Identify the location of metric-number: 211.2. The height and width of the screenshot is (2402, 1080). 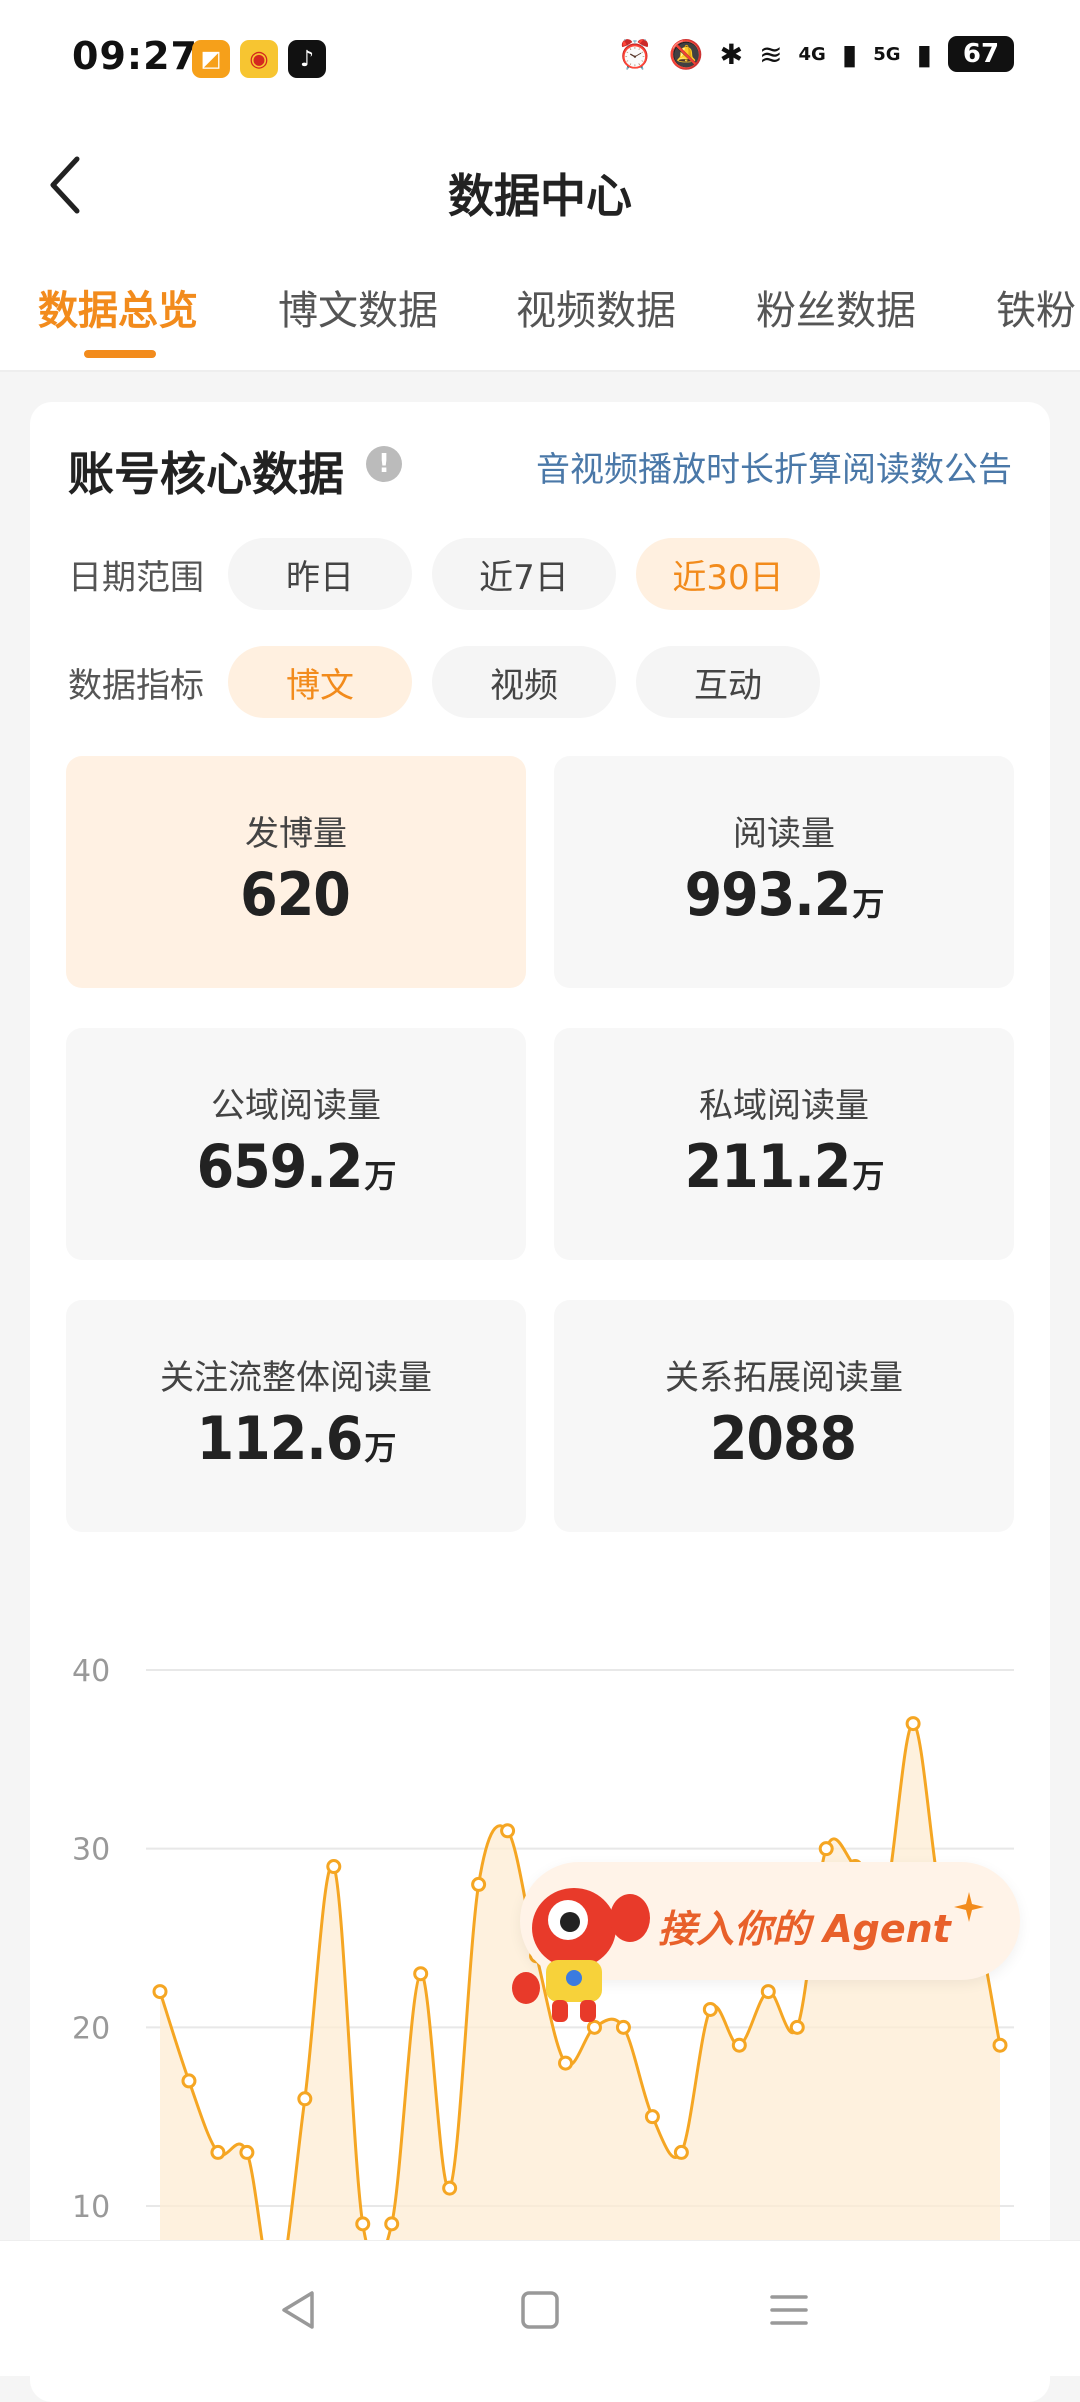
(768, 1167).